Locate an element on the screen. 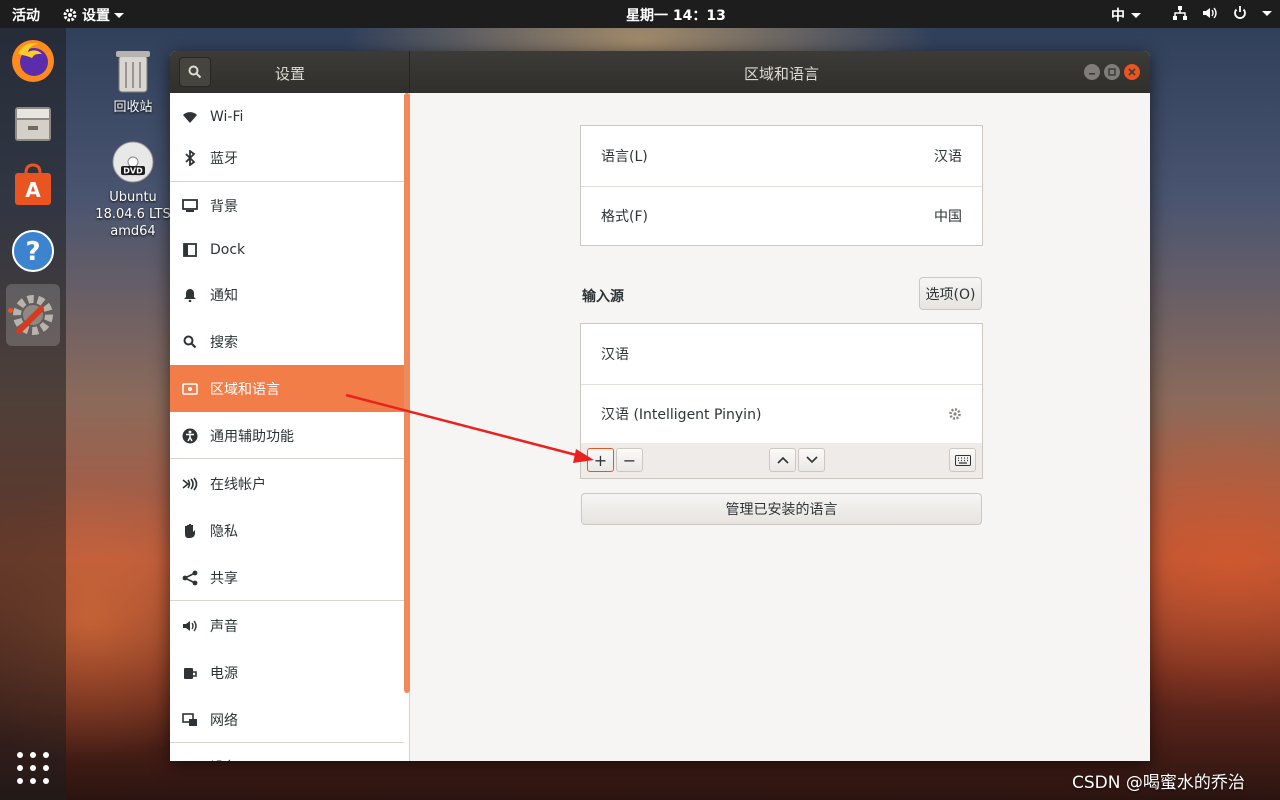 This screenshot has width=1280, height=800. activities-button: 活动 is located at coordinates (26, 15).